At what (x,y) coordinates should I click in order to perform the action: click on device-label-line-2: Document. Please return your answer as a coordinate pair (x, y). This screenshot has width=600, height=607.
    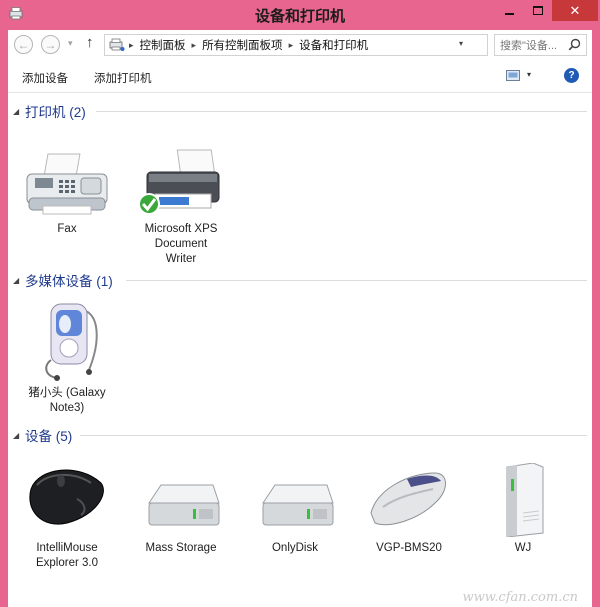
    Looking at the image, I should click on (181, 244).